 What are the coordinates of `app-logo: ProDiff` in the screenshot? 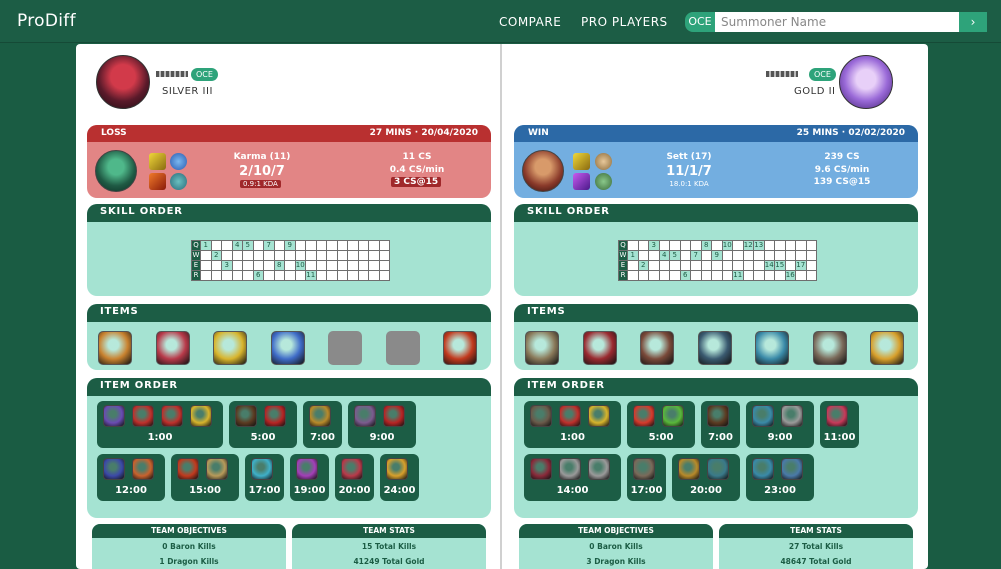 It's located at (46, 21).